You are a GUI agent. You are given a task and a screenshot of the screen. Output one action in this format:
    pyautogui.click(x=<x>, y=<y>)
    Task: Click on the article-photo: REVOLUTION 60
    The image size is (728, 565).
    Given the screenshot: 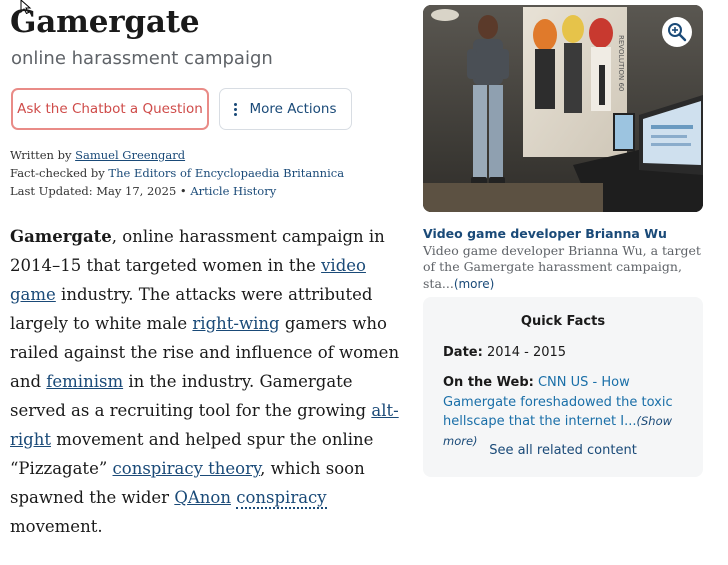 What is the action you would take?
    pyautogui.click(x=563, y=108)
    